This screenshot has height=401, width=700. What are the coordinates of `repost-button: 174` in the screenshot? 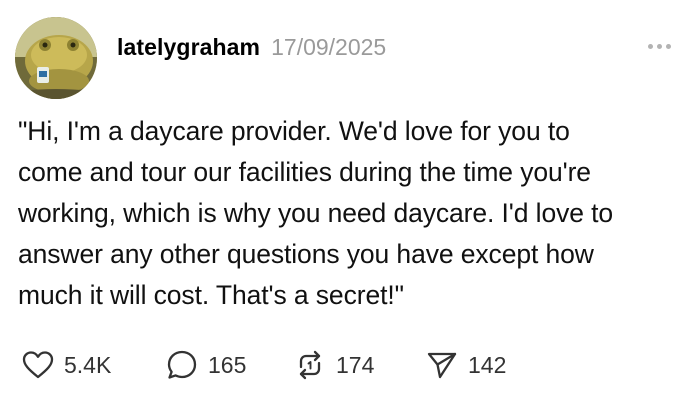 It's located at (360, 365).